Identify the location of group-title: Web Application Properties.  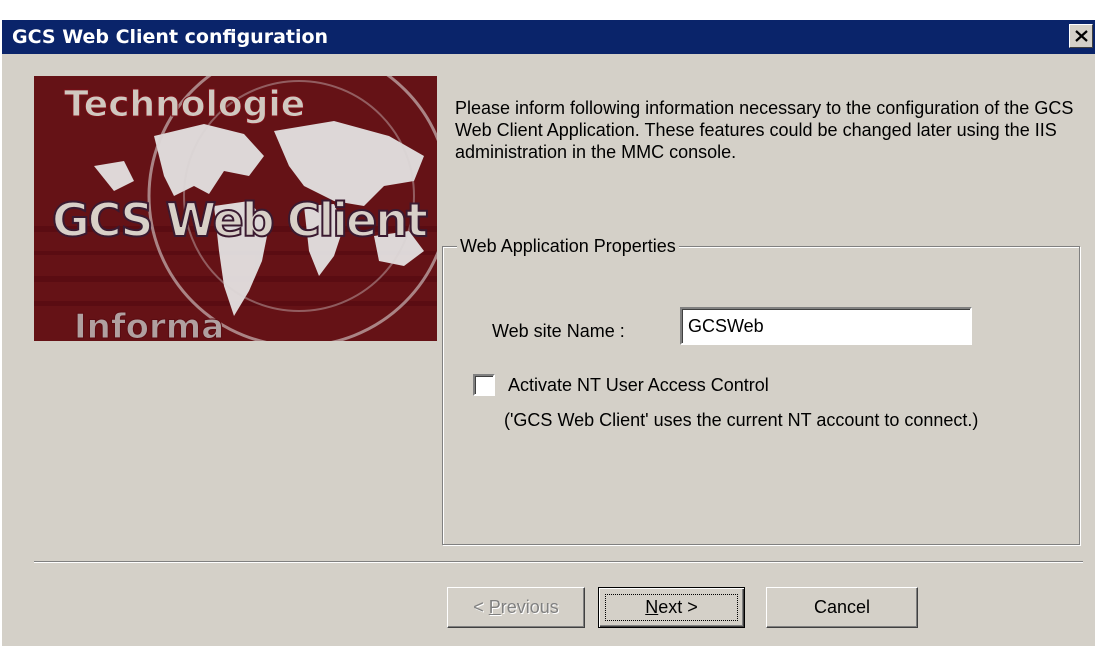
(568, 246).